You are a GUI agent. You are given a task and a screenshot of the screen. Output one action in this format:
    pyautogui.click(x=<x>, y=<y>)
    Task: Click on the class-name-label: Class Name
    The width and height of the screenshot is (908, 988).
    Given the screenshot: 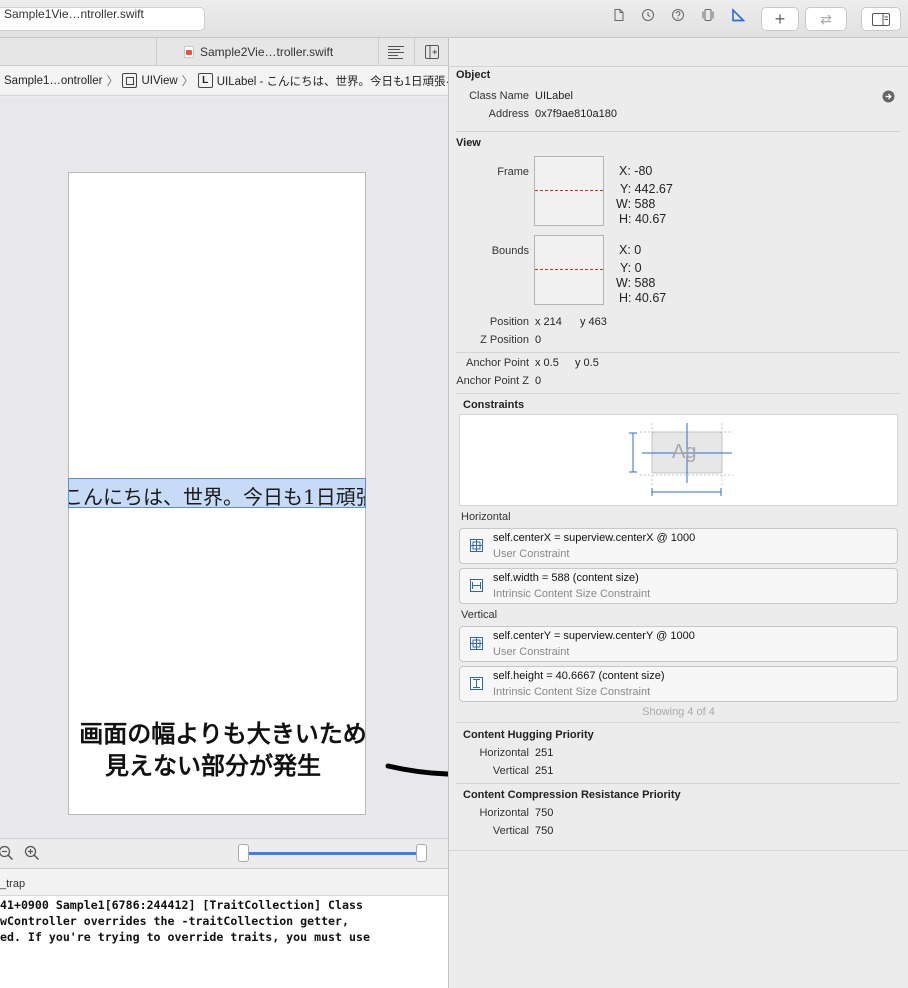 What is the action you would take?
    pyautogui.click(x=499, y=96)
    